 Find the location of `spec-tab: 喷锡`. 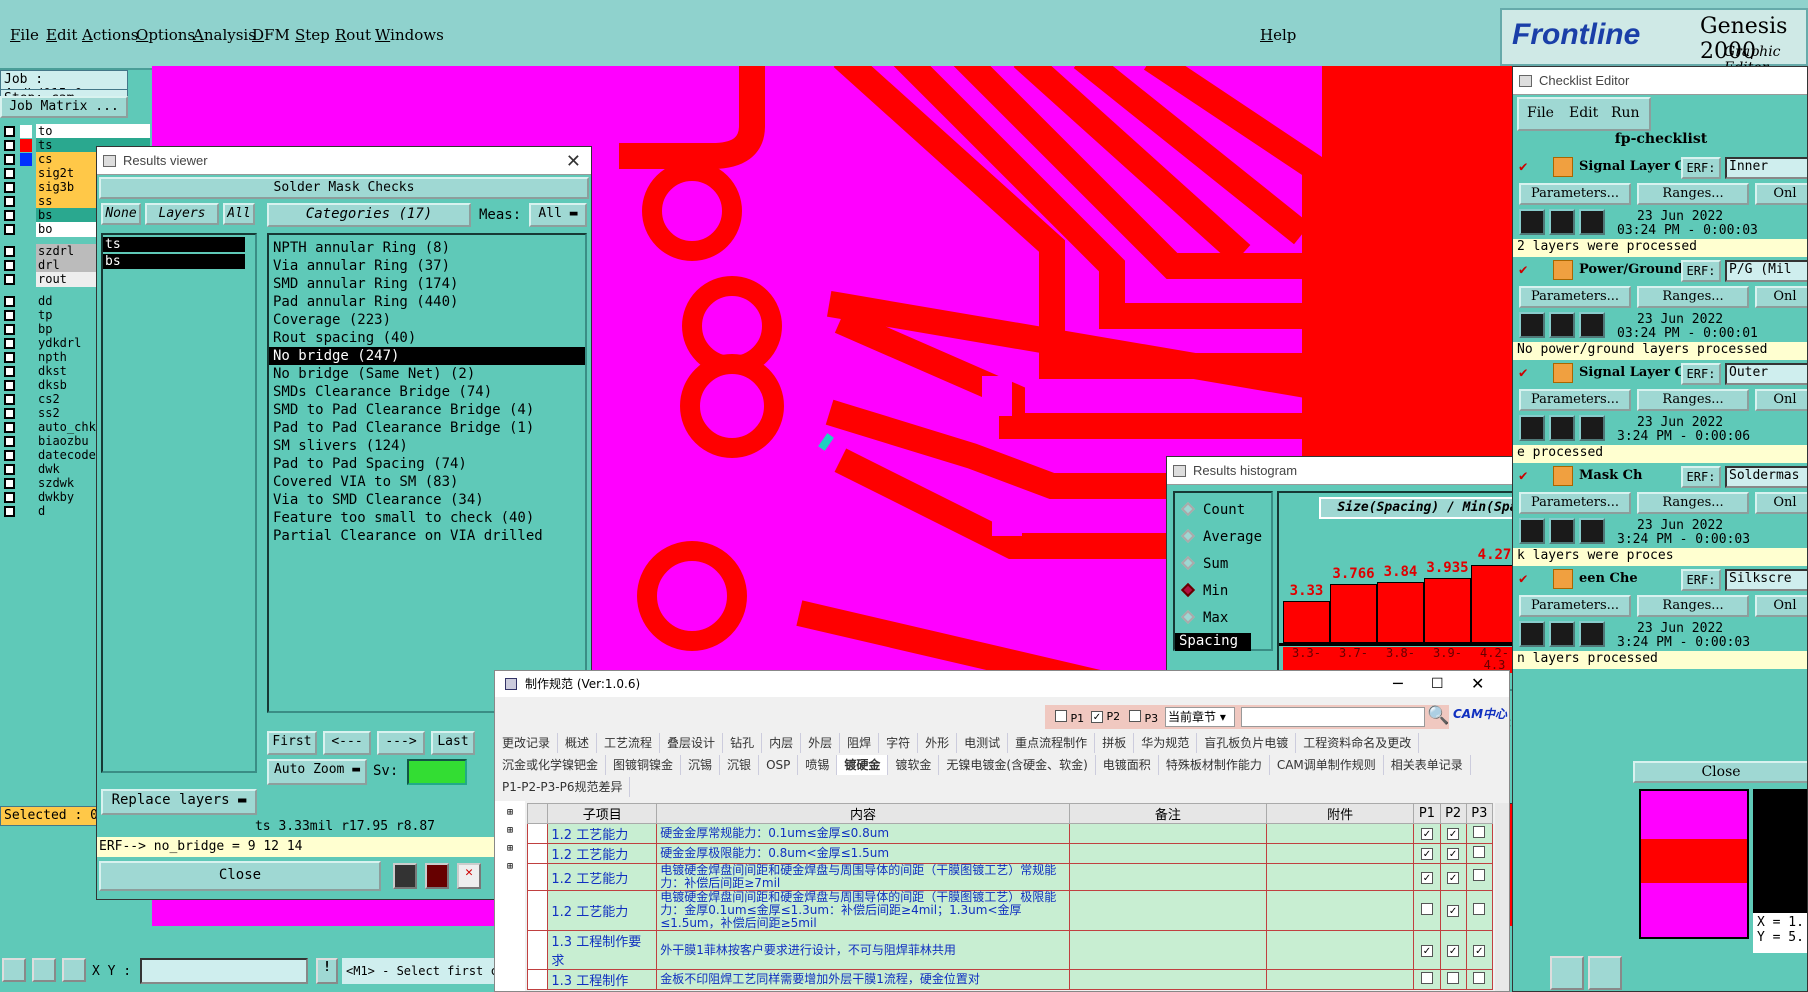

spec-tab: 喷锡 is located at coordinates (818, 765).